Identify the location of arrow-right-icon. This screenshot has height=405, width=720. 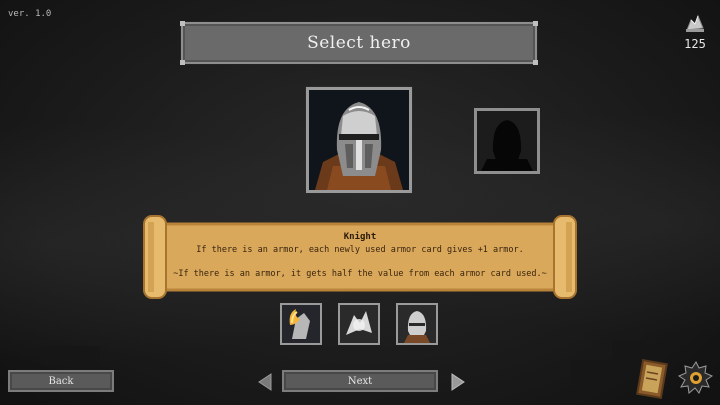
(458, 382).